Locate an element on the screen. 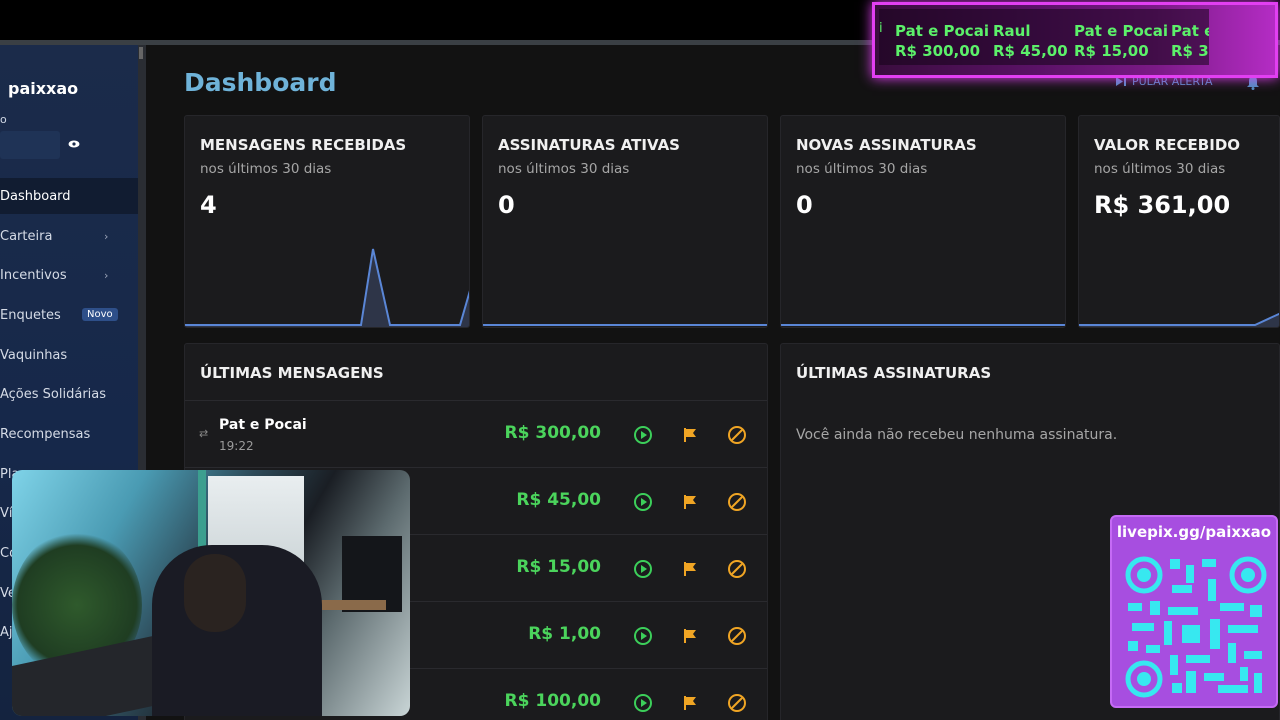 The height and width of the screenshot is (720, 1280). message-amount: R$ 15,00 is located at coordinates (558, 567).